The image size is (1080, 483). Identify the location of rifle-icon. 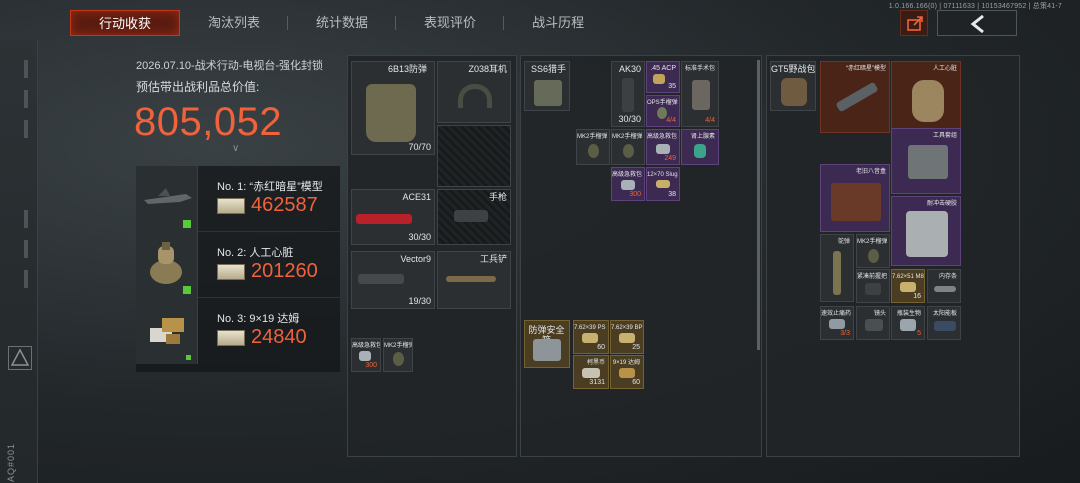
(384, 219).